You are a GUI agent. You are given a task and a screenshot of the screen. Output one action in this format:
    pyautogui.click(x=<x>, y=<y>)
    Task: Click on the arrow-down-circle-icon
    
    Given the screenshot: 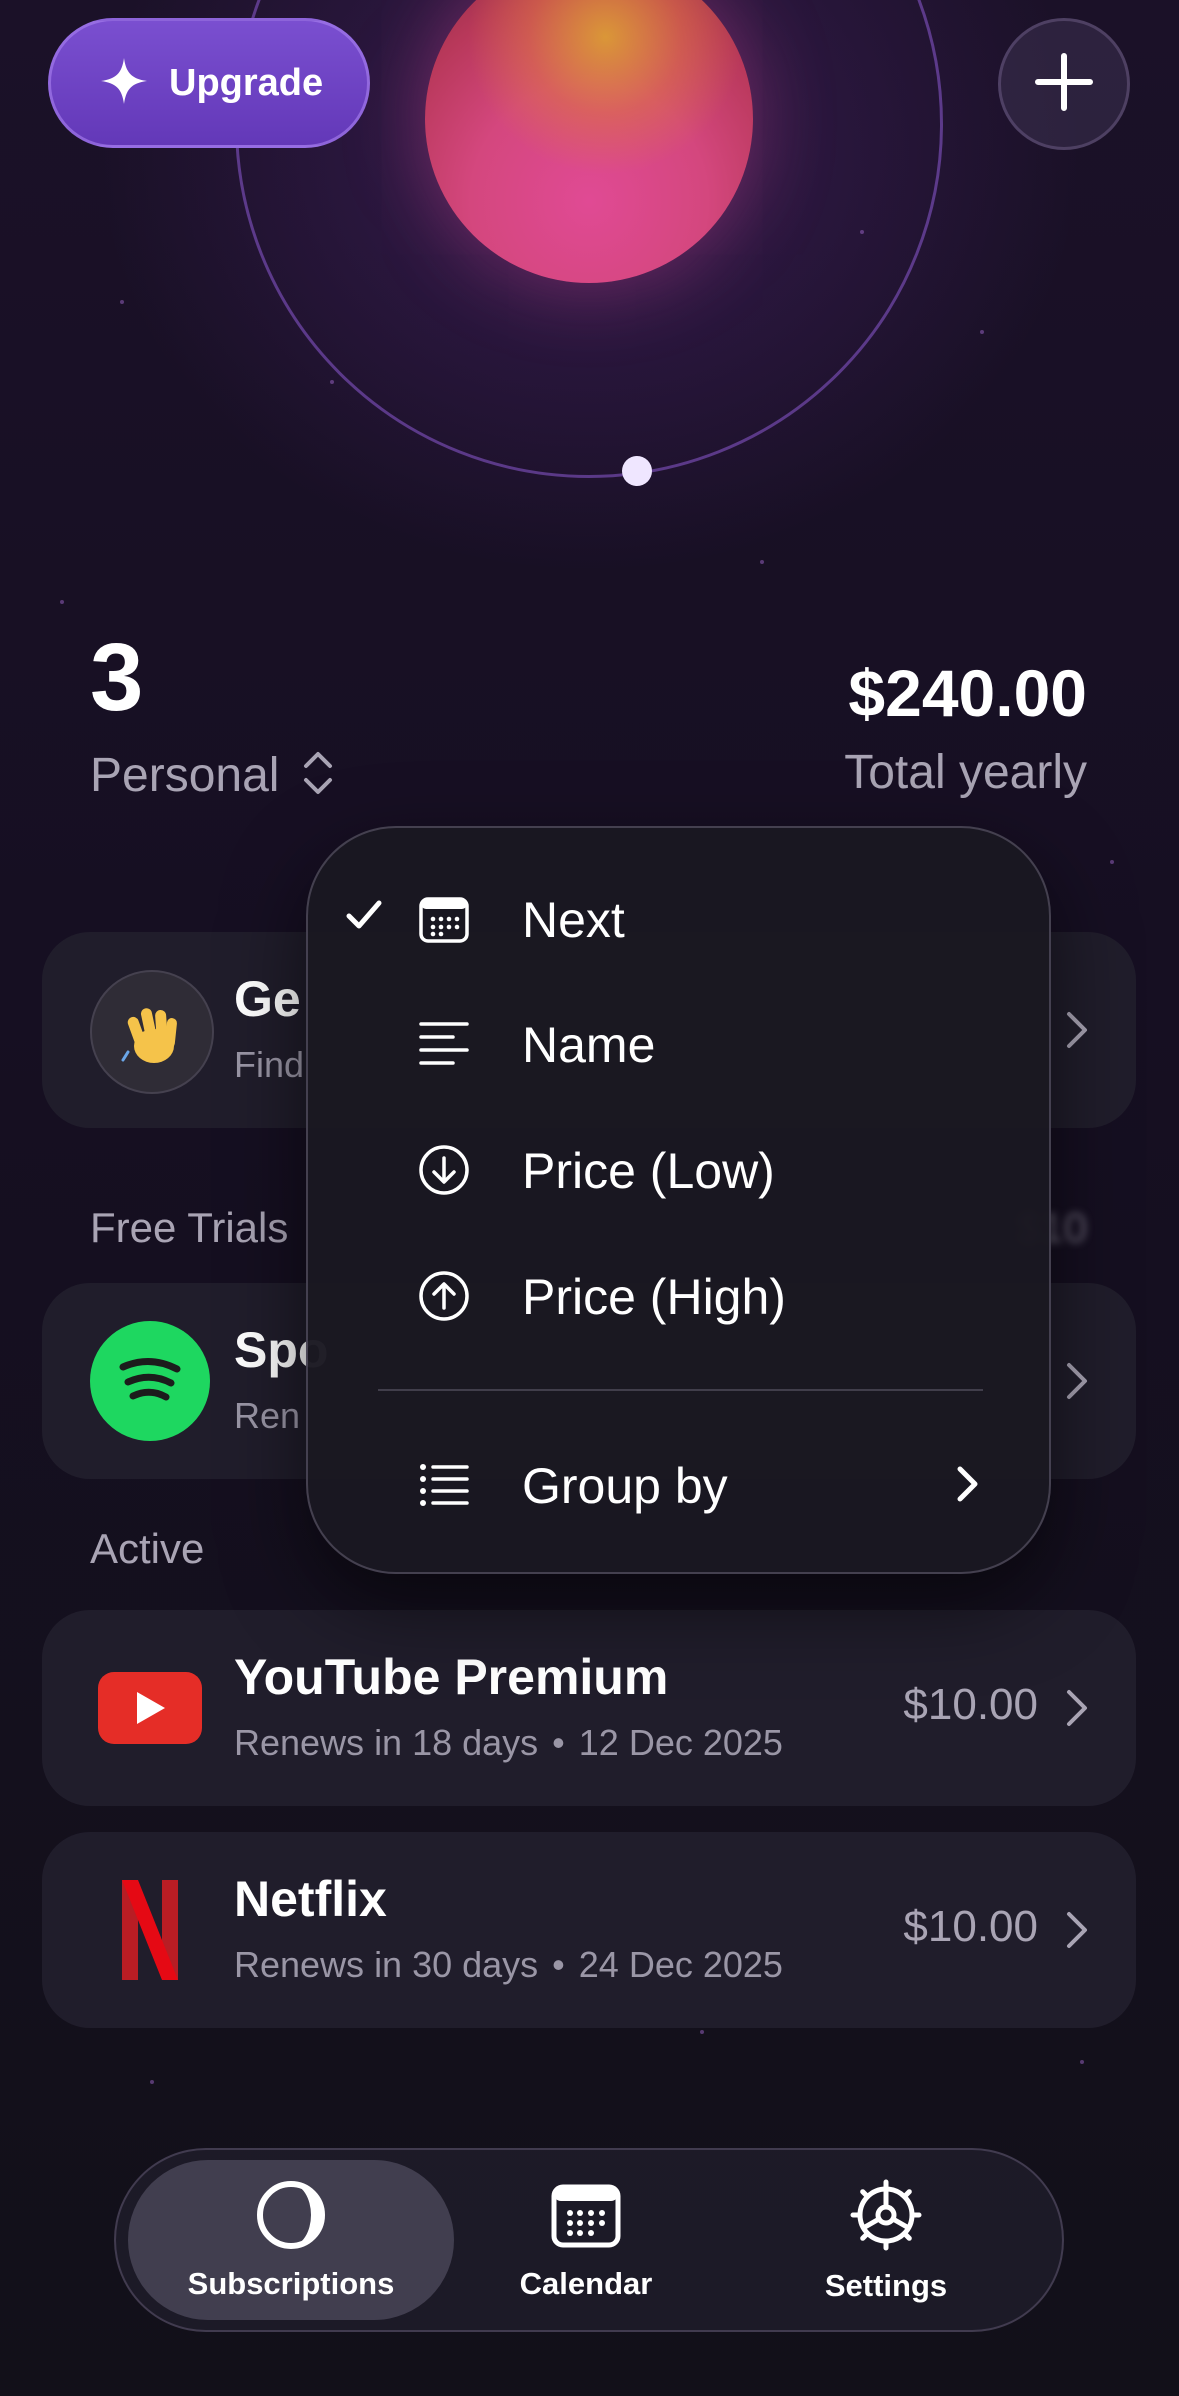 What is the action you would take?
    pyautogui.click(x=444, y=1172)
    